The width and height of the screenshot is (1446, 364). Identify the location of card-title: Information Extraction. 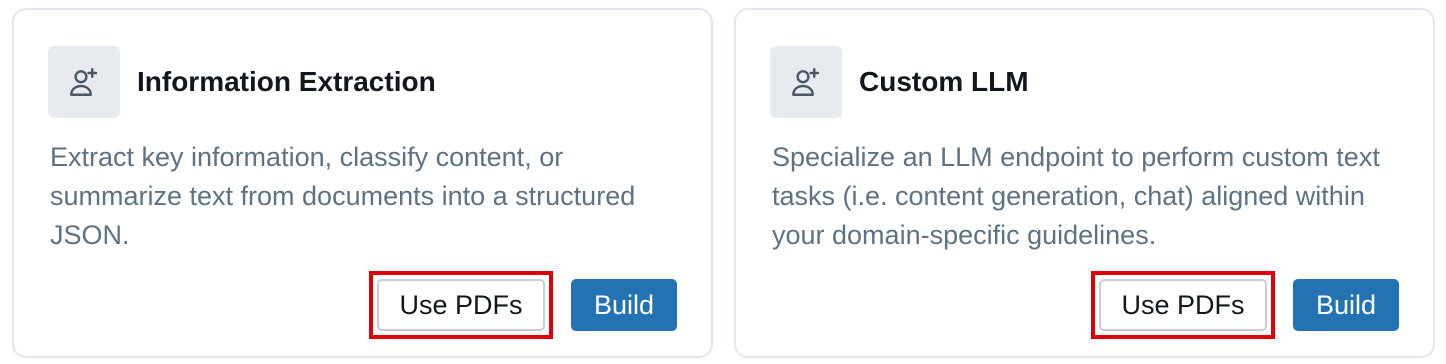
(286, 81).